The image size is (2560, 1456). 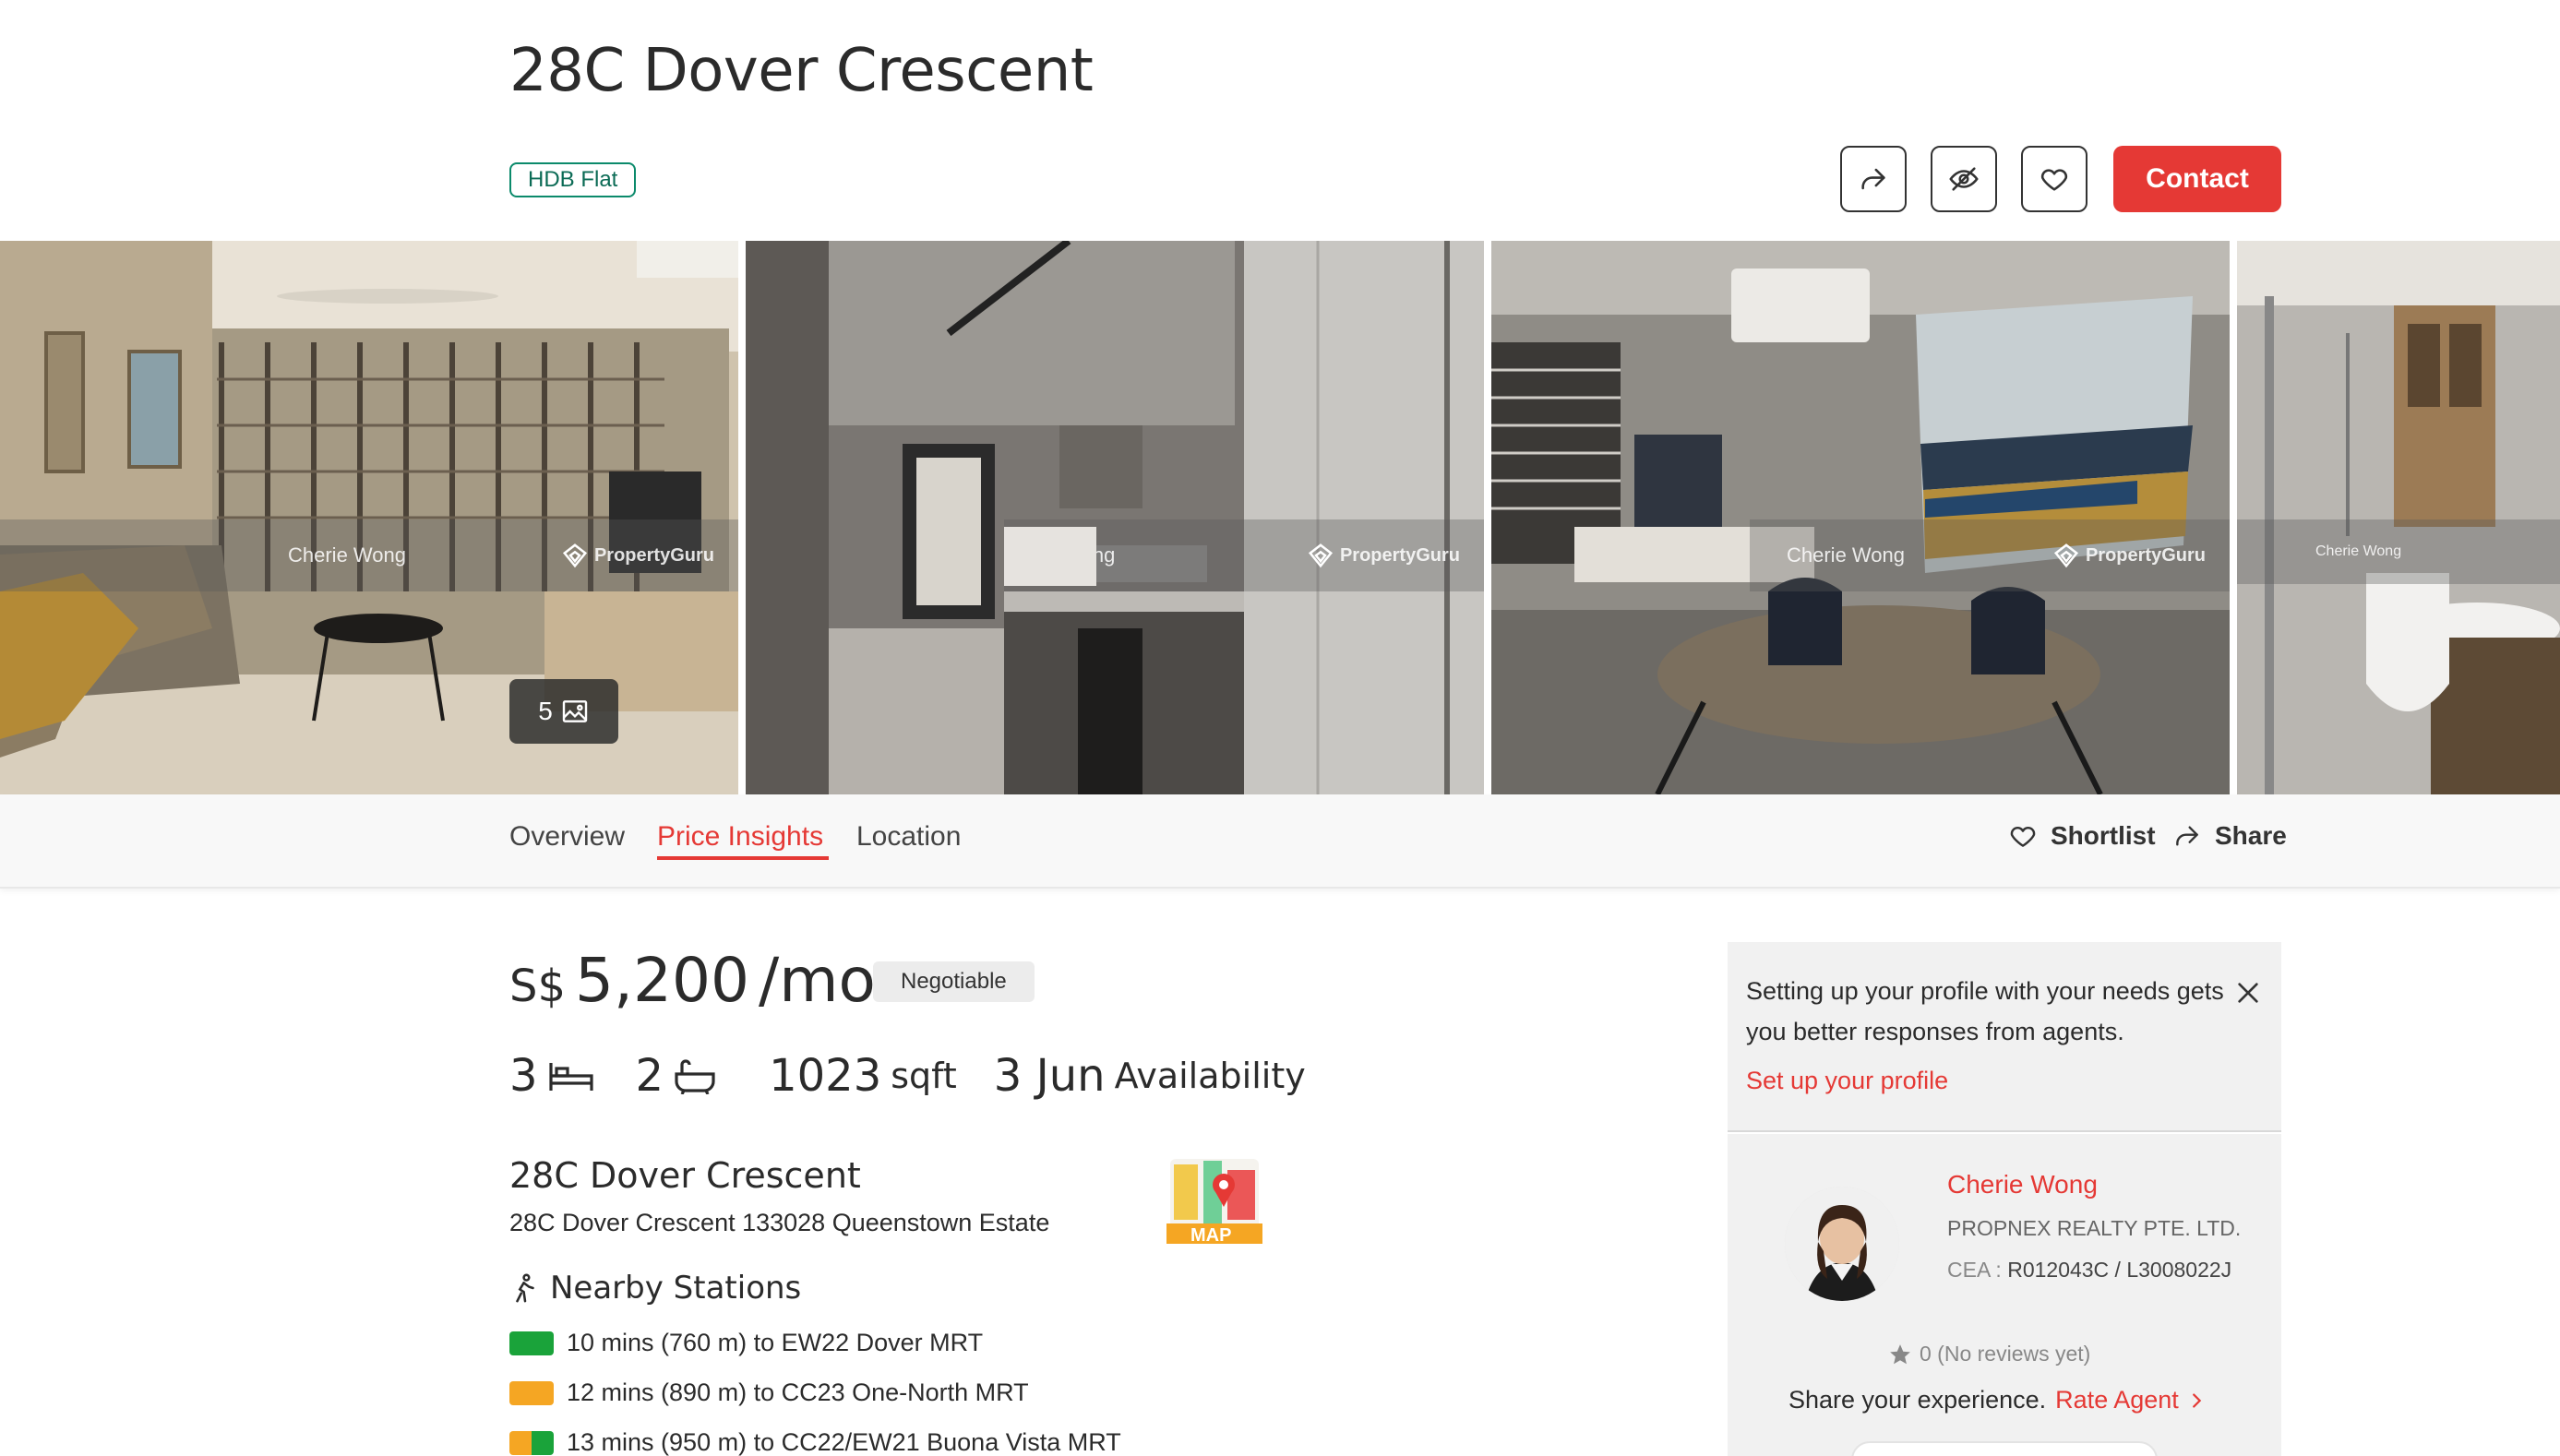 What do you see at coordinates (2005, 1354) in the screenshot?
I see `reviews-text: 0 (No reviews yet)` at bounding box center [2005, 1354].